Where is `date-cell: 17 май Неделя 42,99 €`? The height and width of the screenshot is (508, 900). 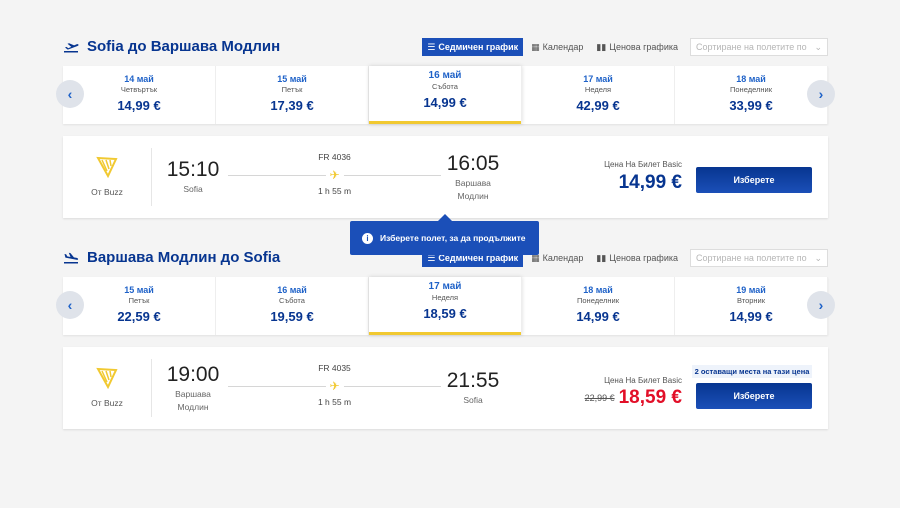 date-cell: 17 май Неделя 42,99 € is located at coordinates (598, 95).